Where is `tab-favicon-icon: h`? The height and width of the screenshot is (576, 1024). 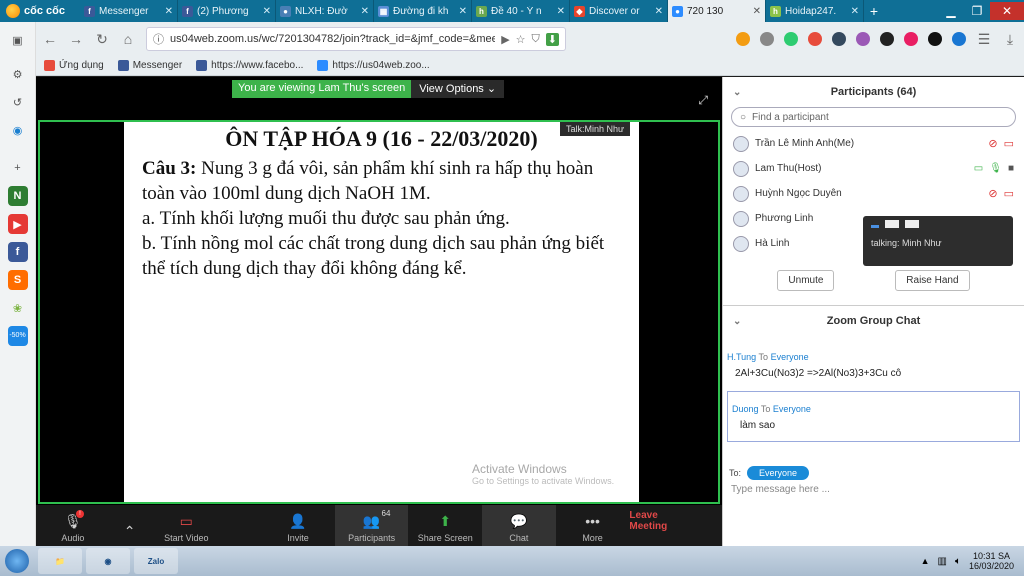 tab-favicon-icon: h is located at coordinates (775, 11).